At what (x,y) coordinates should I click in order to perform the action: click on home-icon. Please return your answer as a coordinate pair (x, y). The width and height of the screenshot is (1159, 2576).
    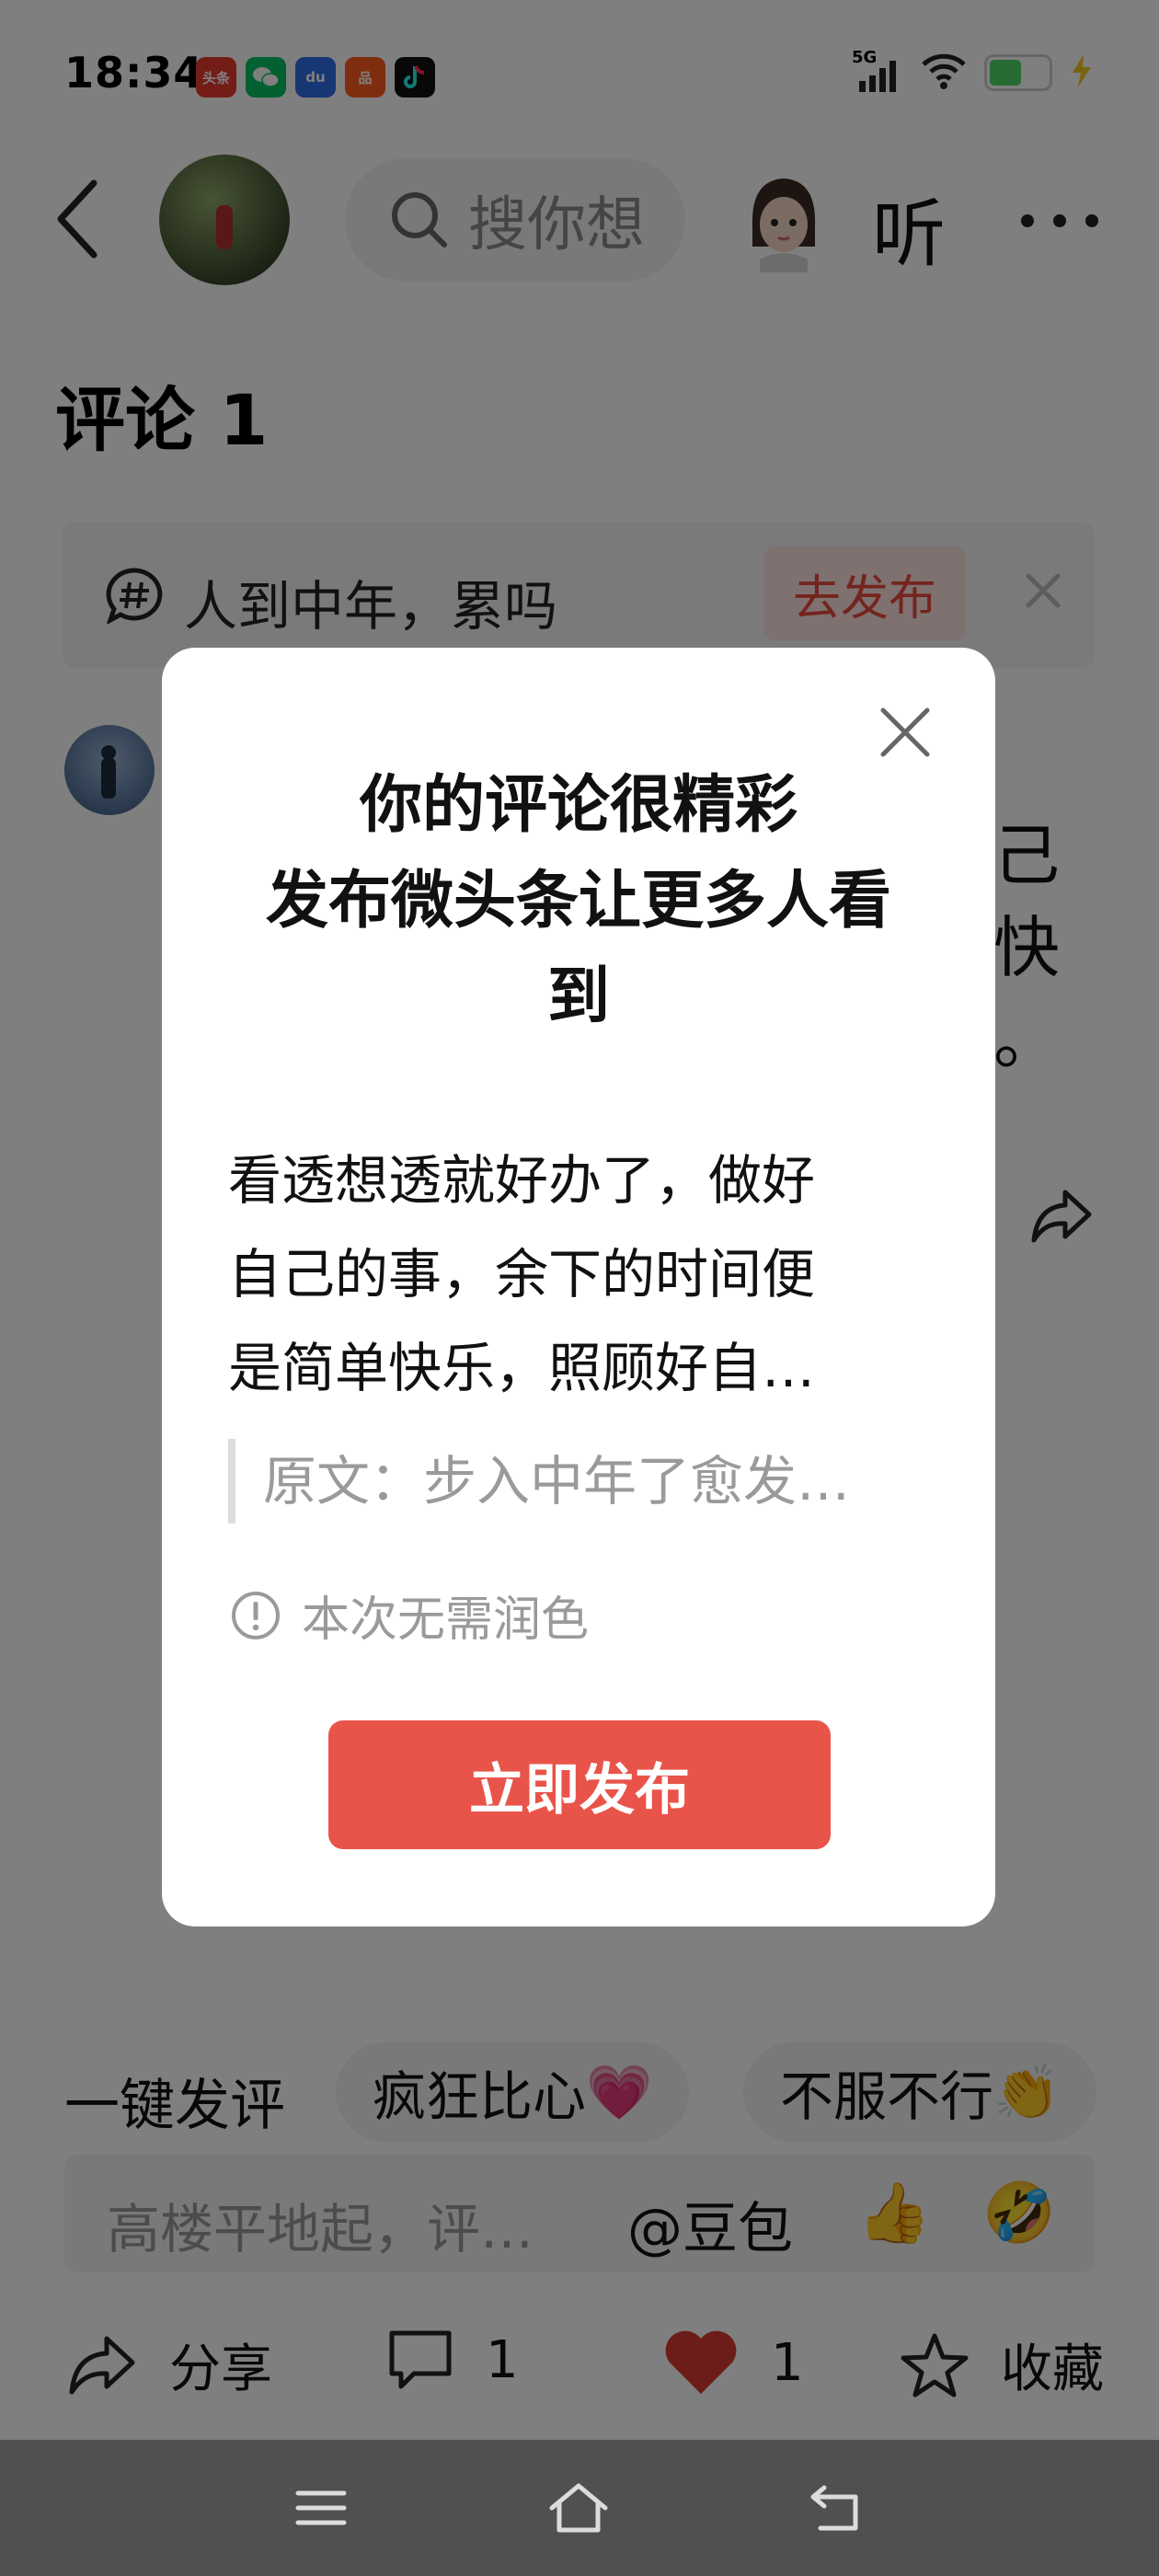
    Looking at the image, I should click on (578, 2508).